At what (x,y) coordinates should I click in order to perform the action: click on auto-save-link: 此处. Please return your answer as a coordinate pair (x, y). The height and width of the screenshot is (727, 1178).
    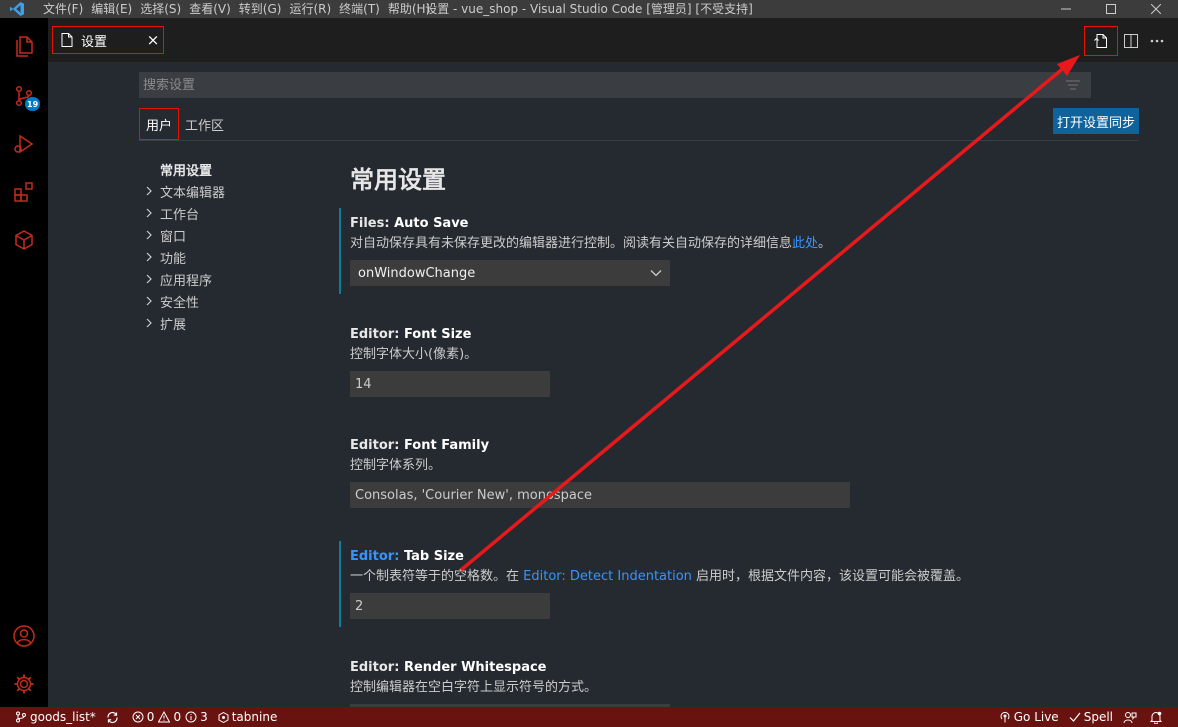
    Looking at the image, I should click on (805, 243).